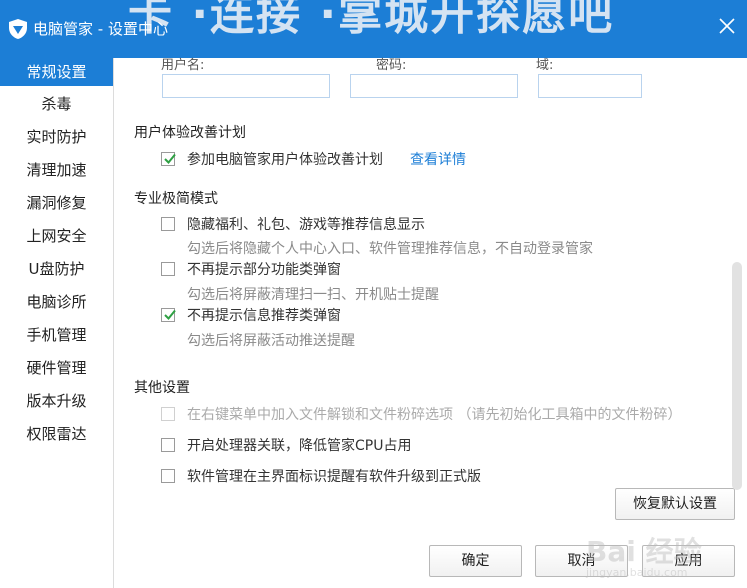  I want to click on hide-recommend-checkbox, so click(168, 224).